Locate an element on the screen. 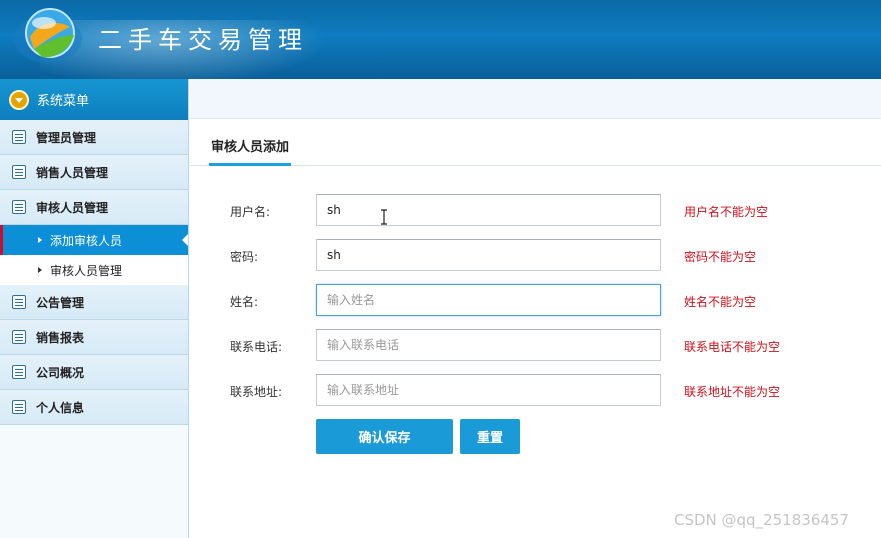 This screenshot has width=881, height=538. sidebar-item-label: 审核人员管理 is located at coordinates (72, 207).